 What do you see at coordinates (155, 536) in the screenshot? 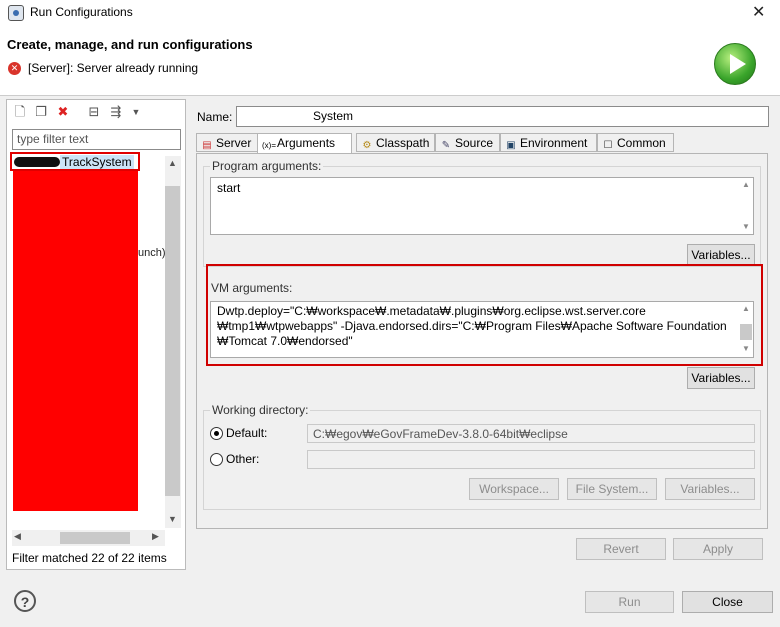
I see `scroll-right-icon: ▶` at bounding box center [155, 536].